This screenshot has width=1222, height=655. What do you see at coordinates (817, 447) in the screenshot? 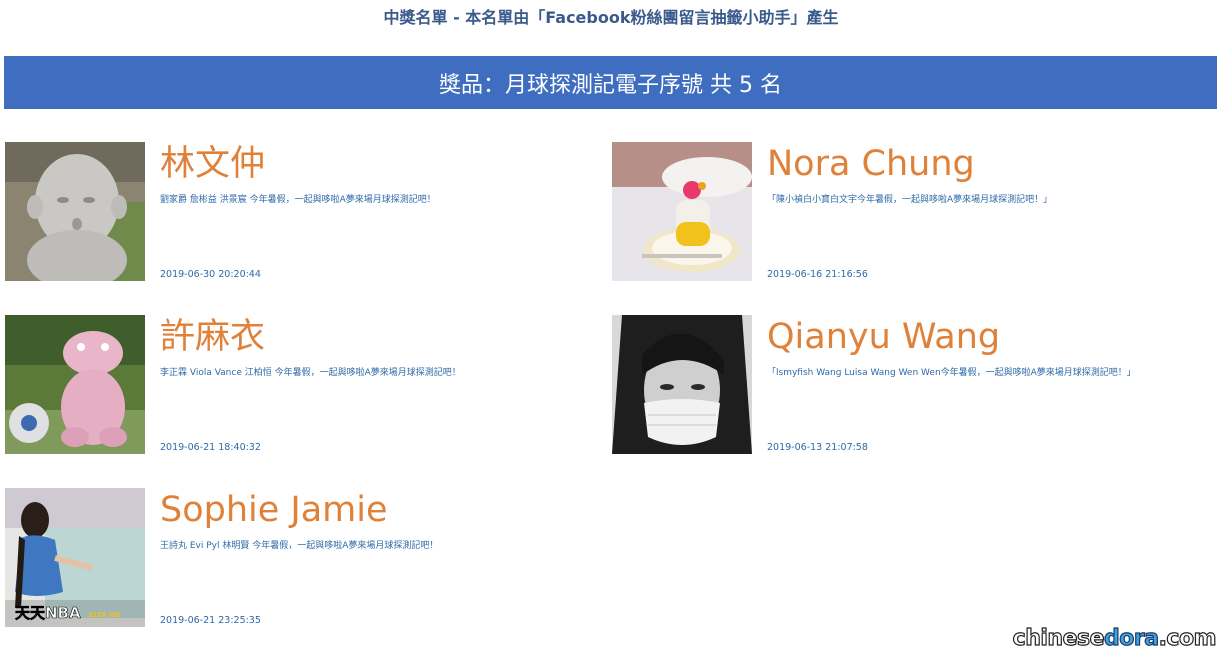
I see `winner-date: 2019-06-13 21:07:58` at bounding box center [817, 447].